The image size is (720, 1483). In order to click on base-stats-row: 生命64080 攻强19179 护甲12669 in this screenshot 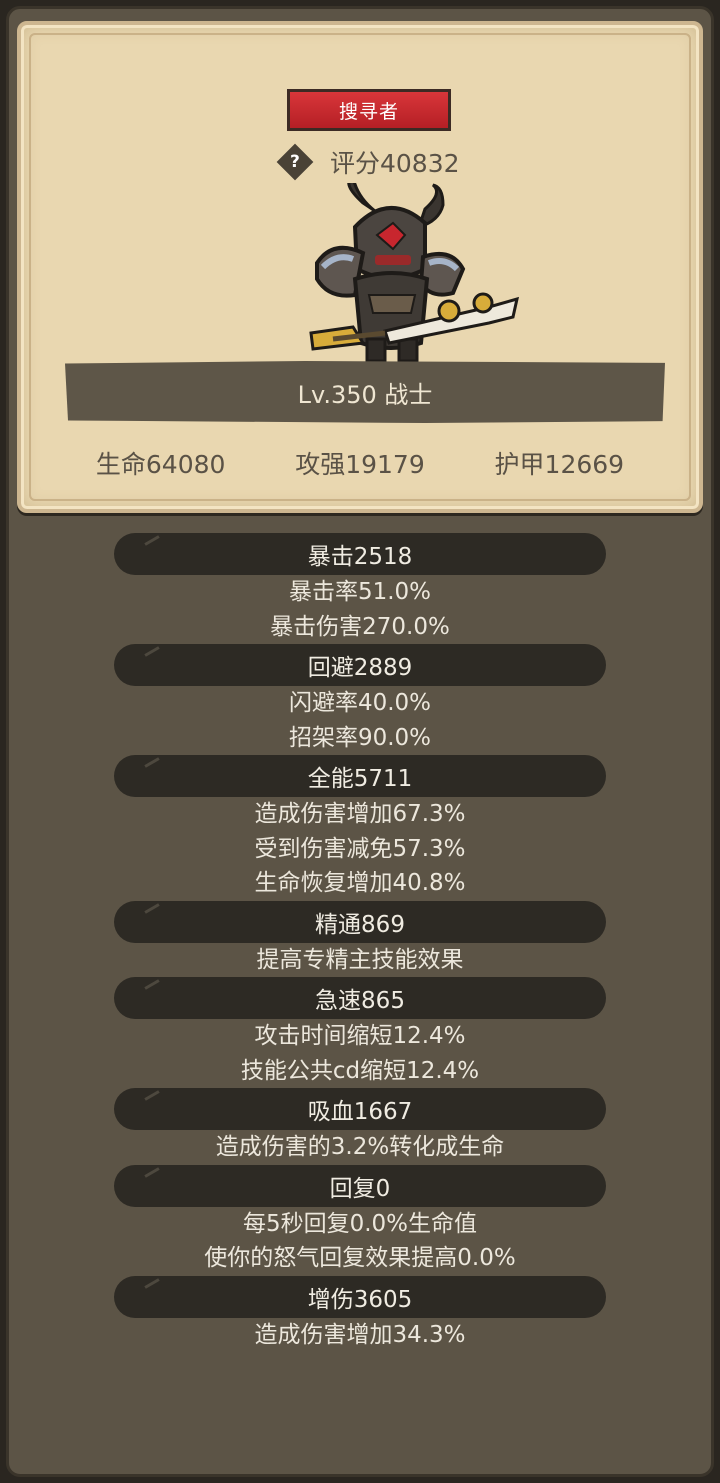, I will do `click(360, 463)`.